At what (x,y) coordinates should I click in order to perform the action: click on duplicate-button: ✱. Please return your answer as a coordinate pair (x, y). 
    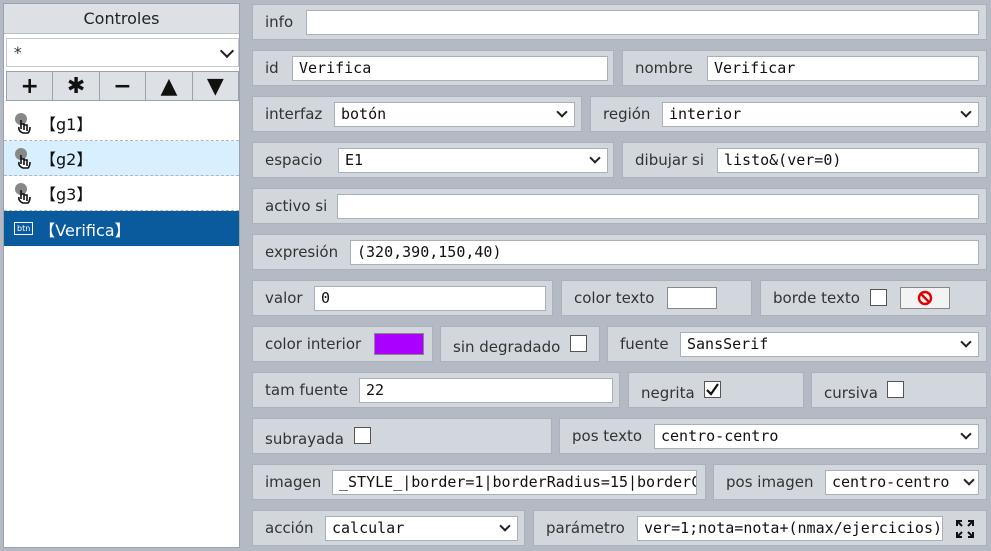
    Looking at the image, I should click on (76, 86).